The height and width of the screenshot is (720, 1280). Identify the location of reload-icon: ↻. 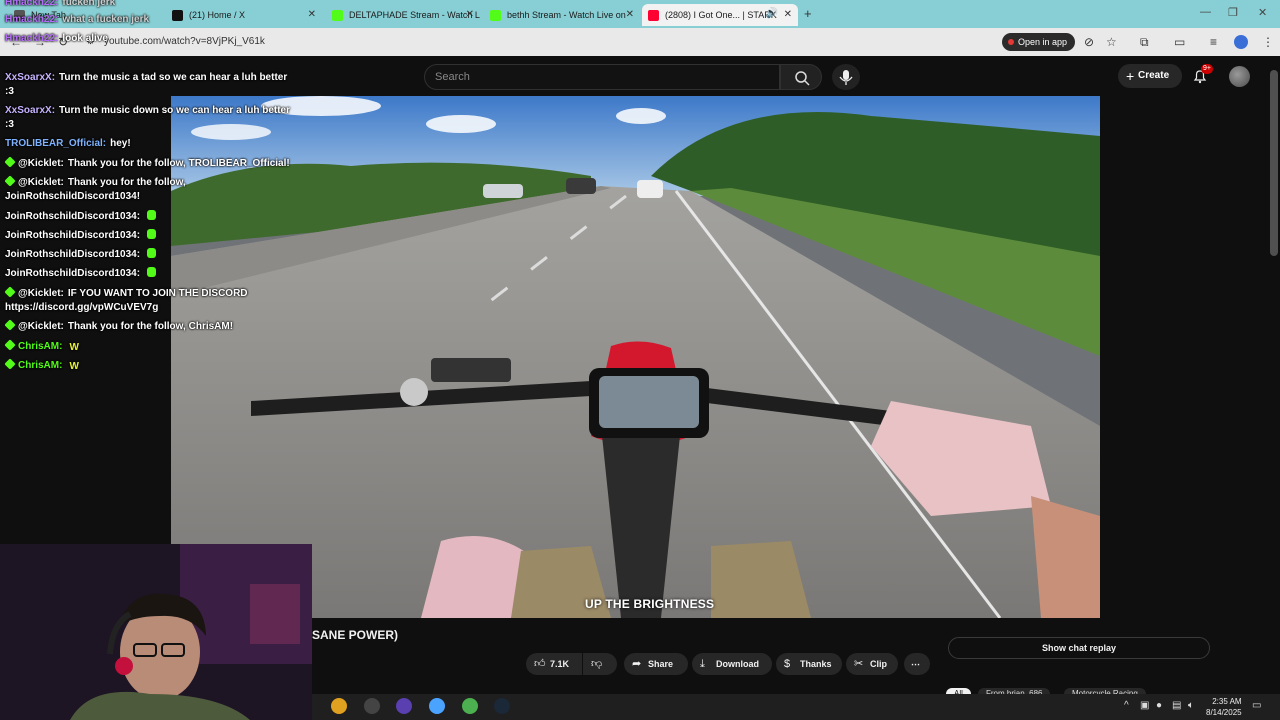
(63, 42).